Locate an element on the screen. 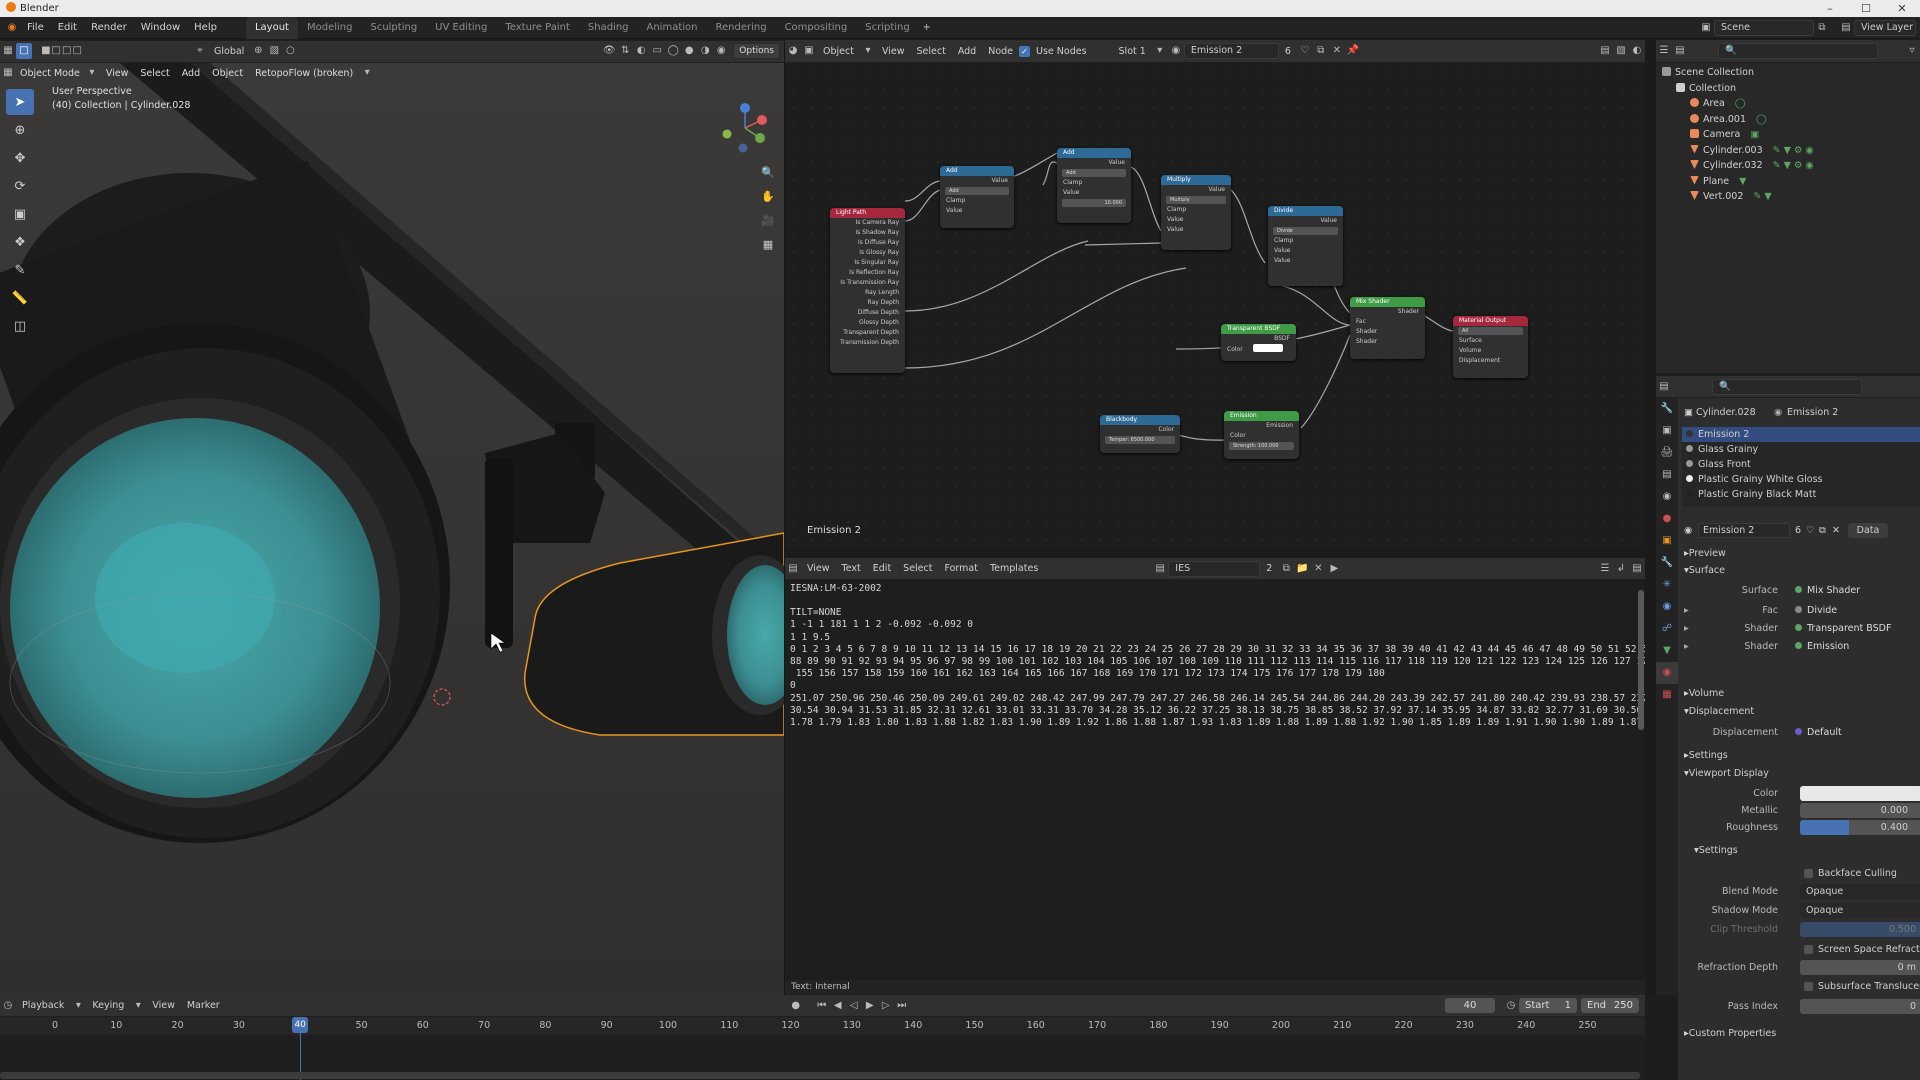 Image resolution: width=1920 pixels, height=1080 pixels. modifier-tab-icon: 🔧 is located at coordinates (1667, 563).